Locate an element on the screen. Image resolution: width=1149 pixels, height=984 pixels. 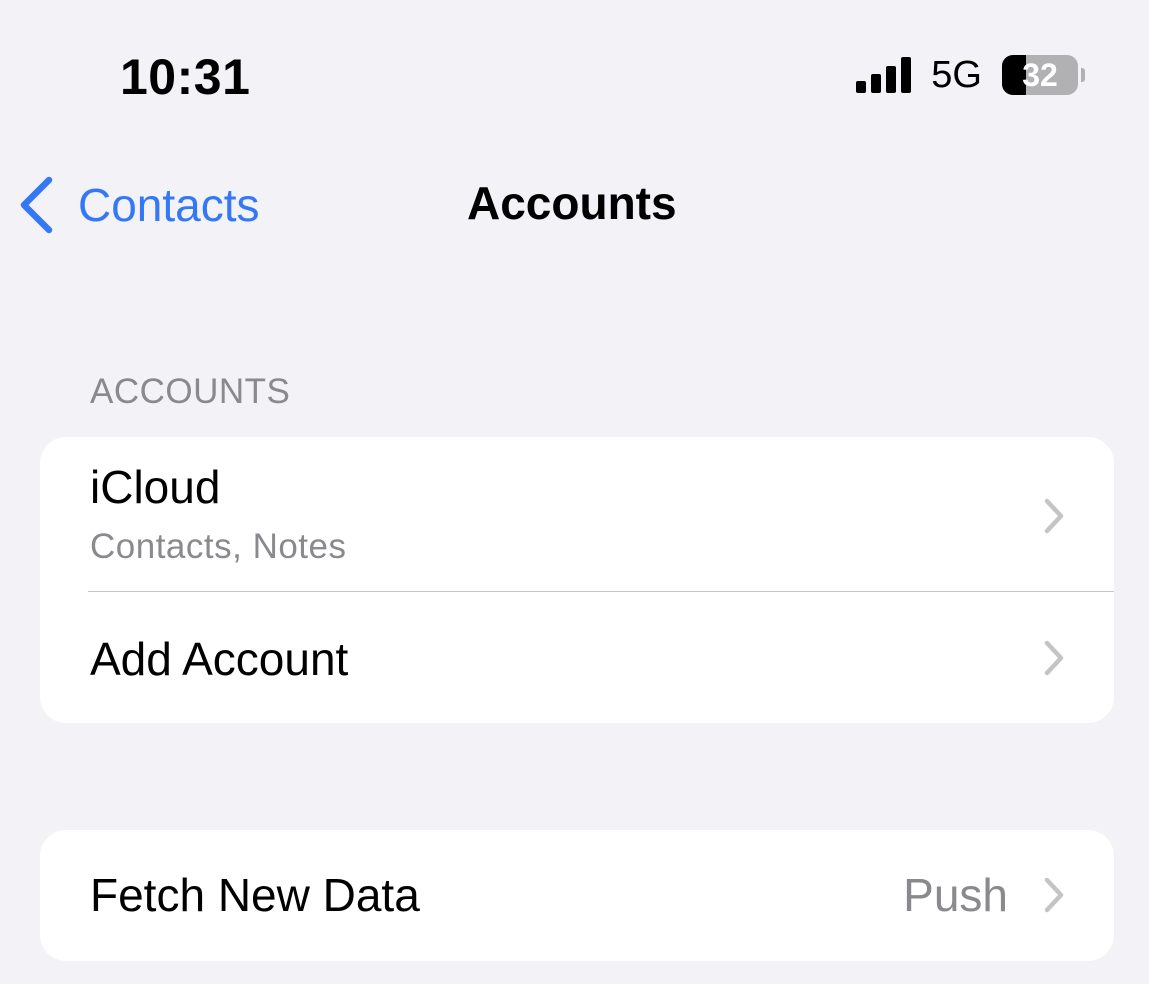
row-title: iCloud is located at coordinates (155, 487).